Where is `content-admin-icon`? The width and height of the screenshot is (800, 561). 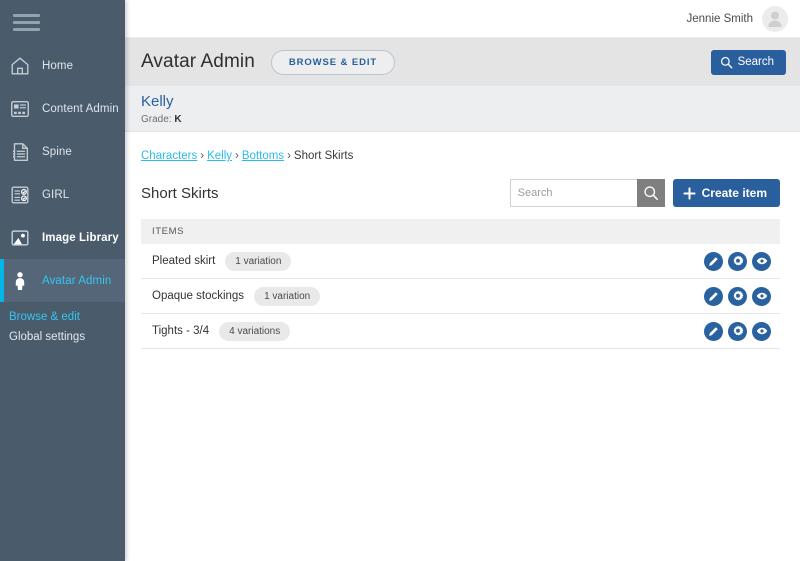
content-admin-icon is located at coordinates (20, 108).